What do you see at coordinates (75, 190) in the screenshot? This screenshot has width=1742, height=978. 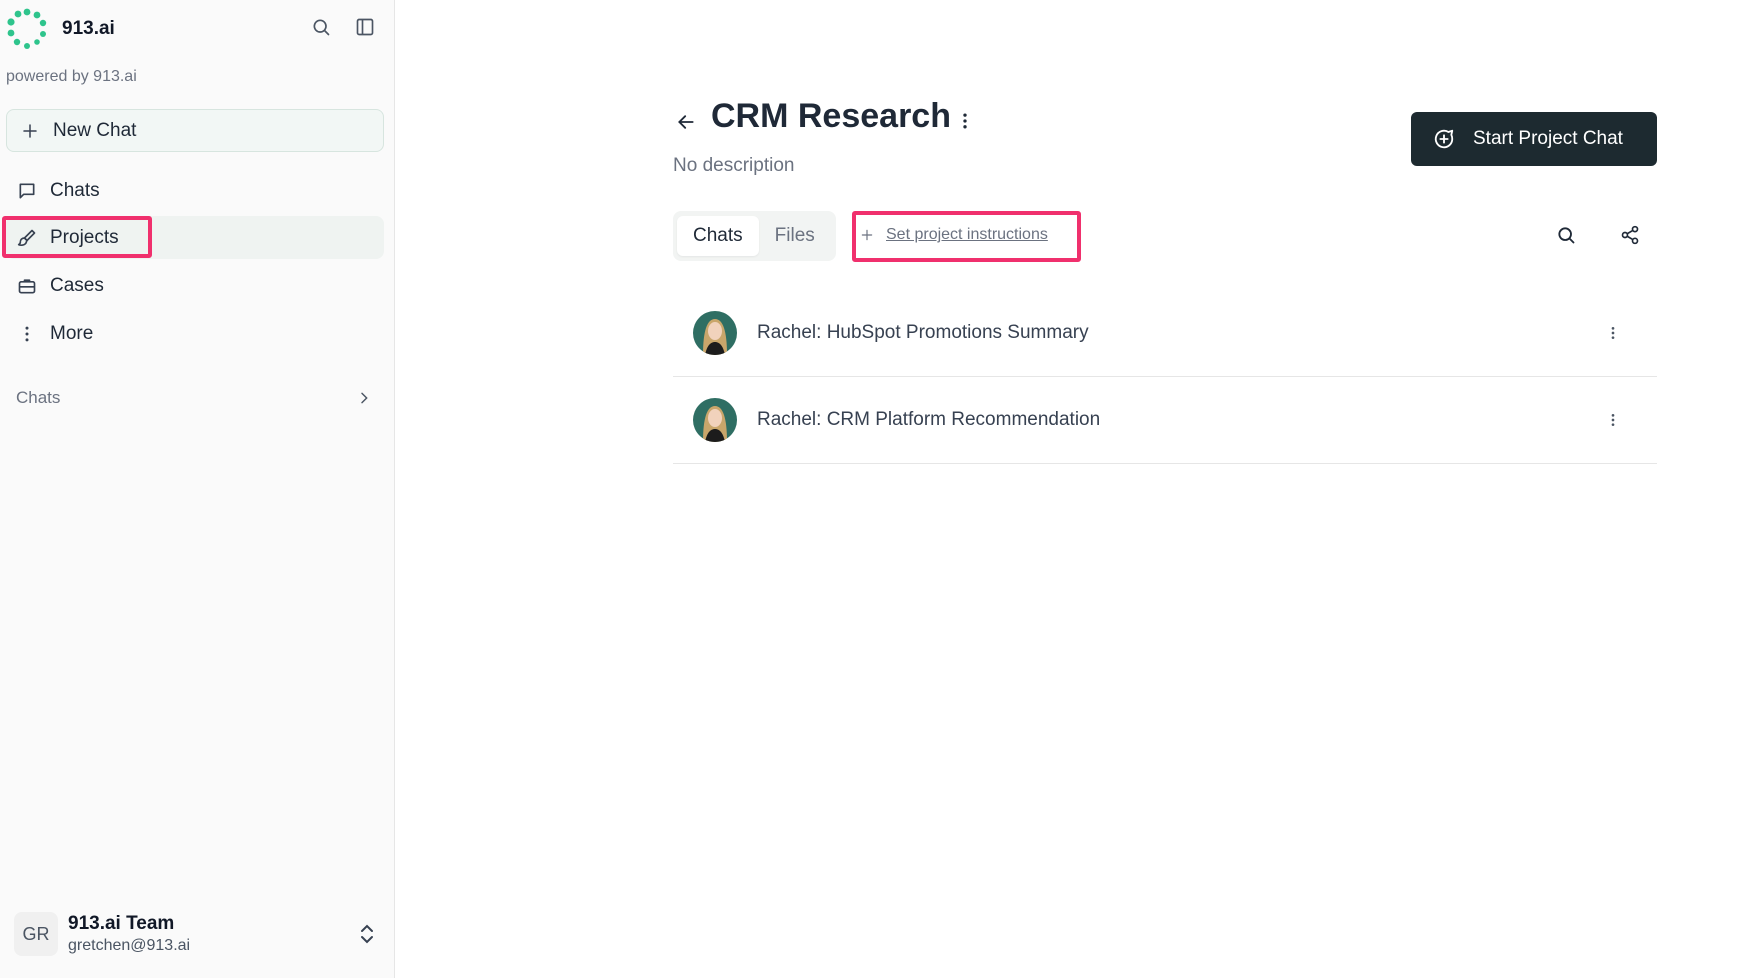 I see `sidebar-item-label: Chats` at bounding box center [75, 190].